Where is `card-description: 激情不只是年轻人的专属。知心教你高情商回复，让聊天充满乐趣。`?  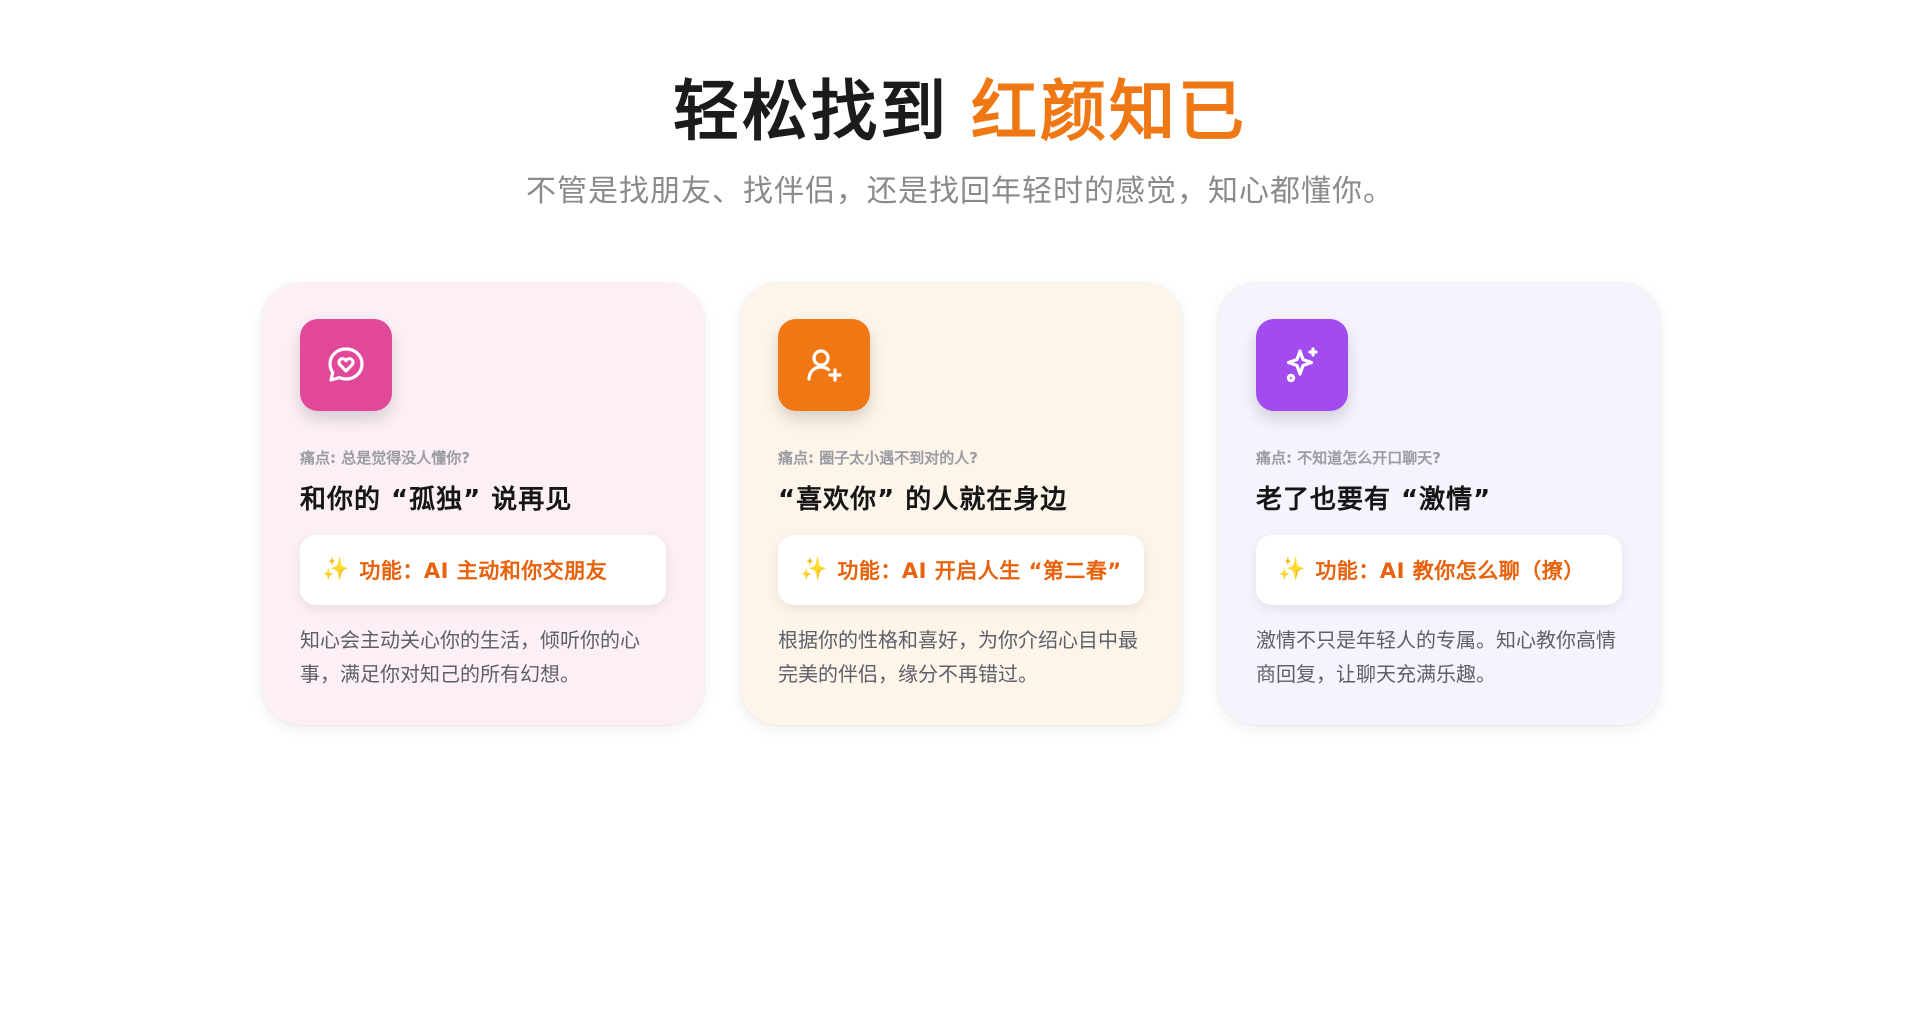
card-description: 激情不只是年轻人的专属。知心教你高情商回复，让聊天充满乐趣。 is located at coordinates (1436, 657).